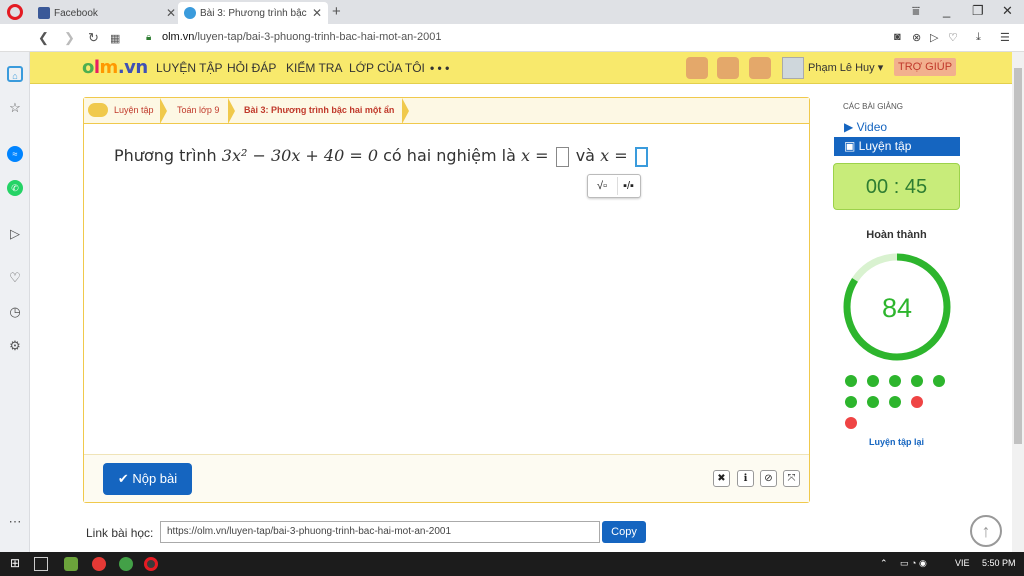  I want to click on tab-lesson: Bài 3: Phương trình bậc hai ✕, so click(253, 13).